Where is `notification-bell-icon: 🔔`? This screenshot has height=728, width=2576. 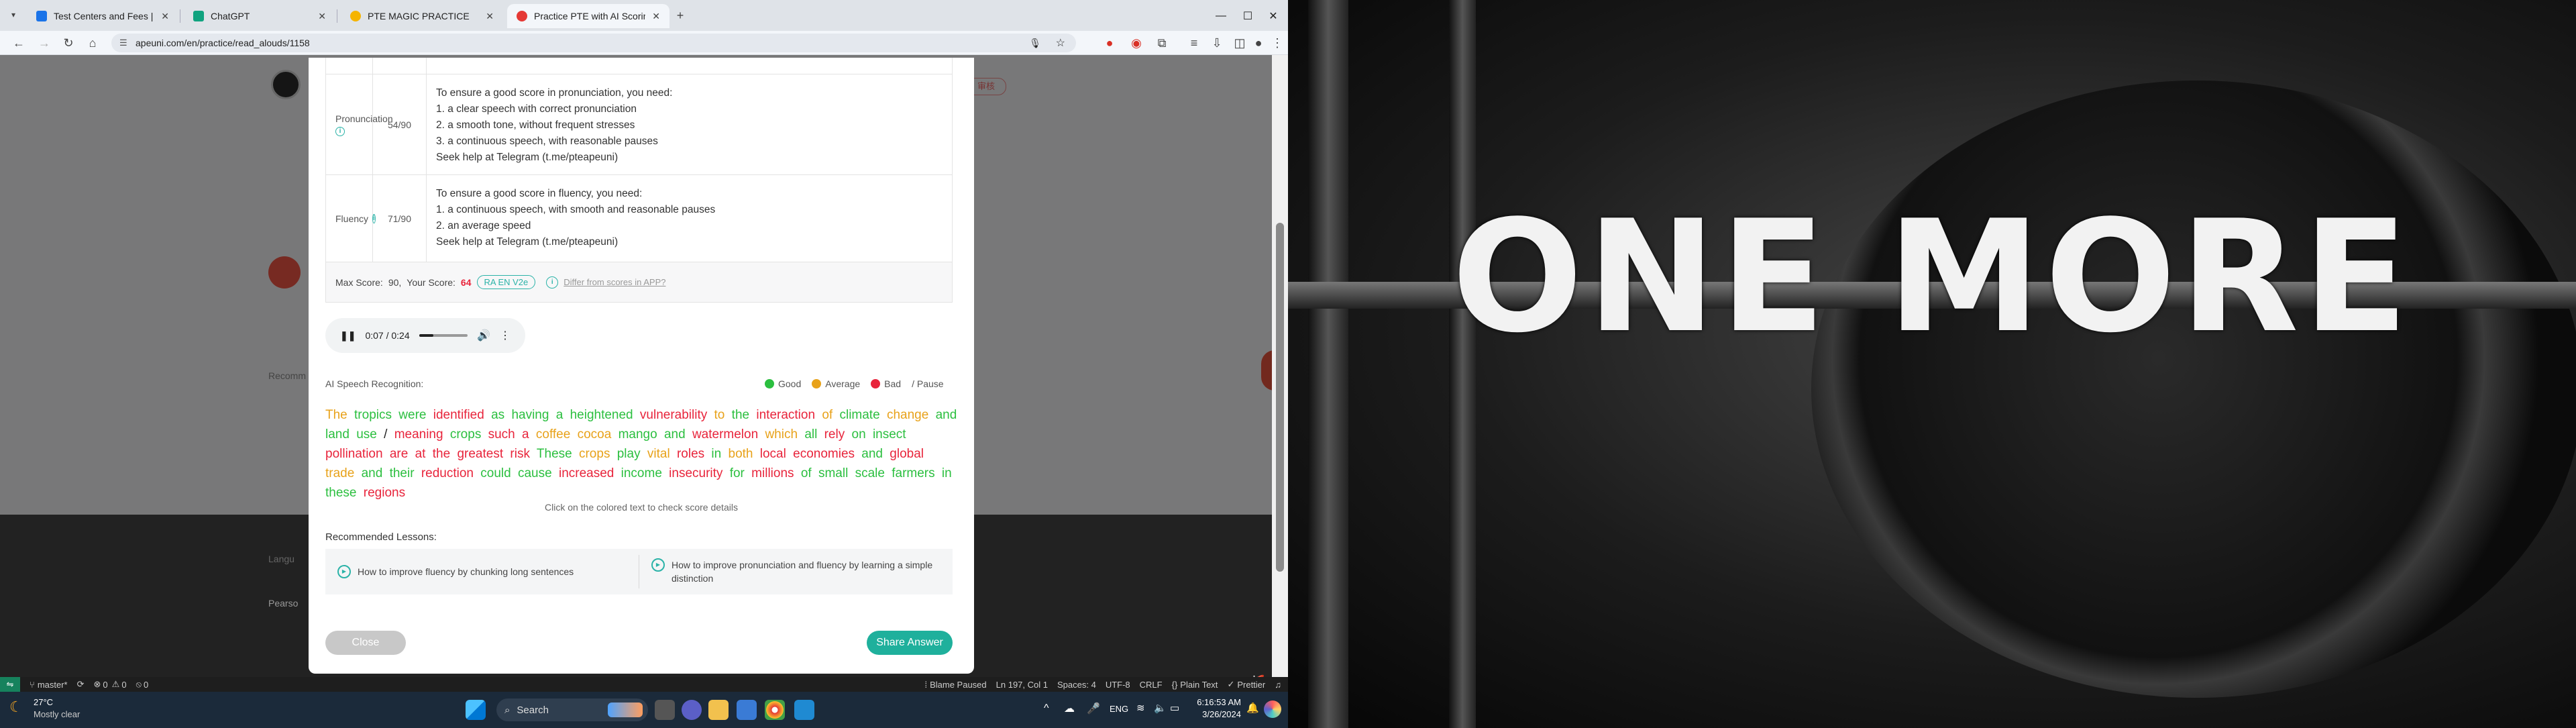
notification-bell-icon: 🔔 is located at coordinates (1252, 708).